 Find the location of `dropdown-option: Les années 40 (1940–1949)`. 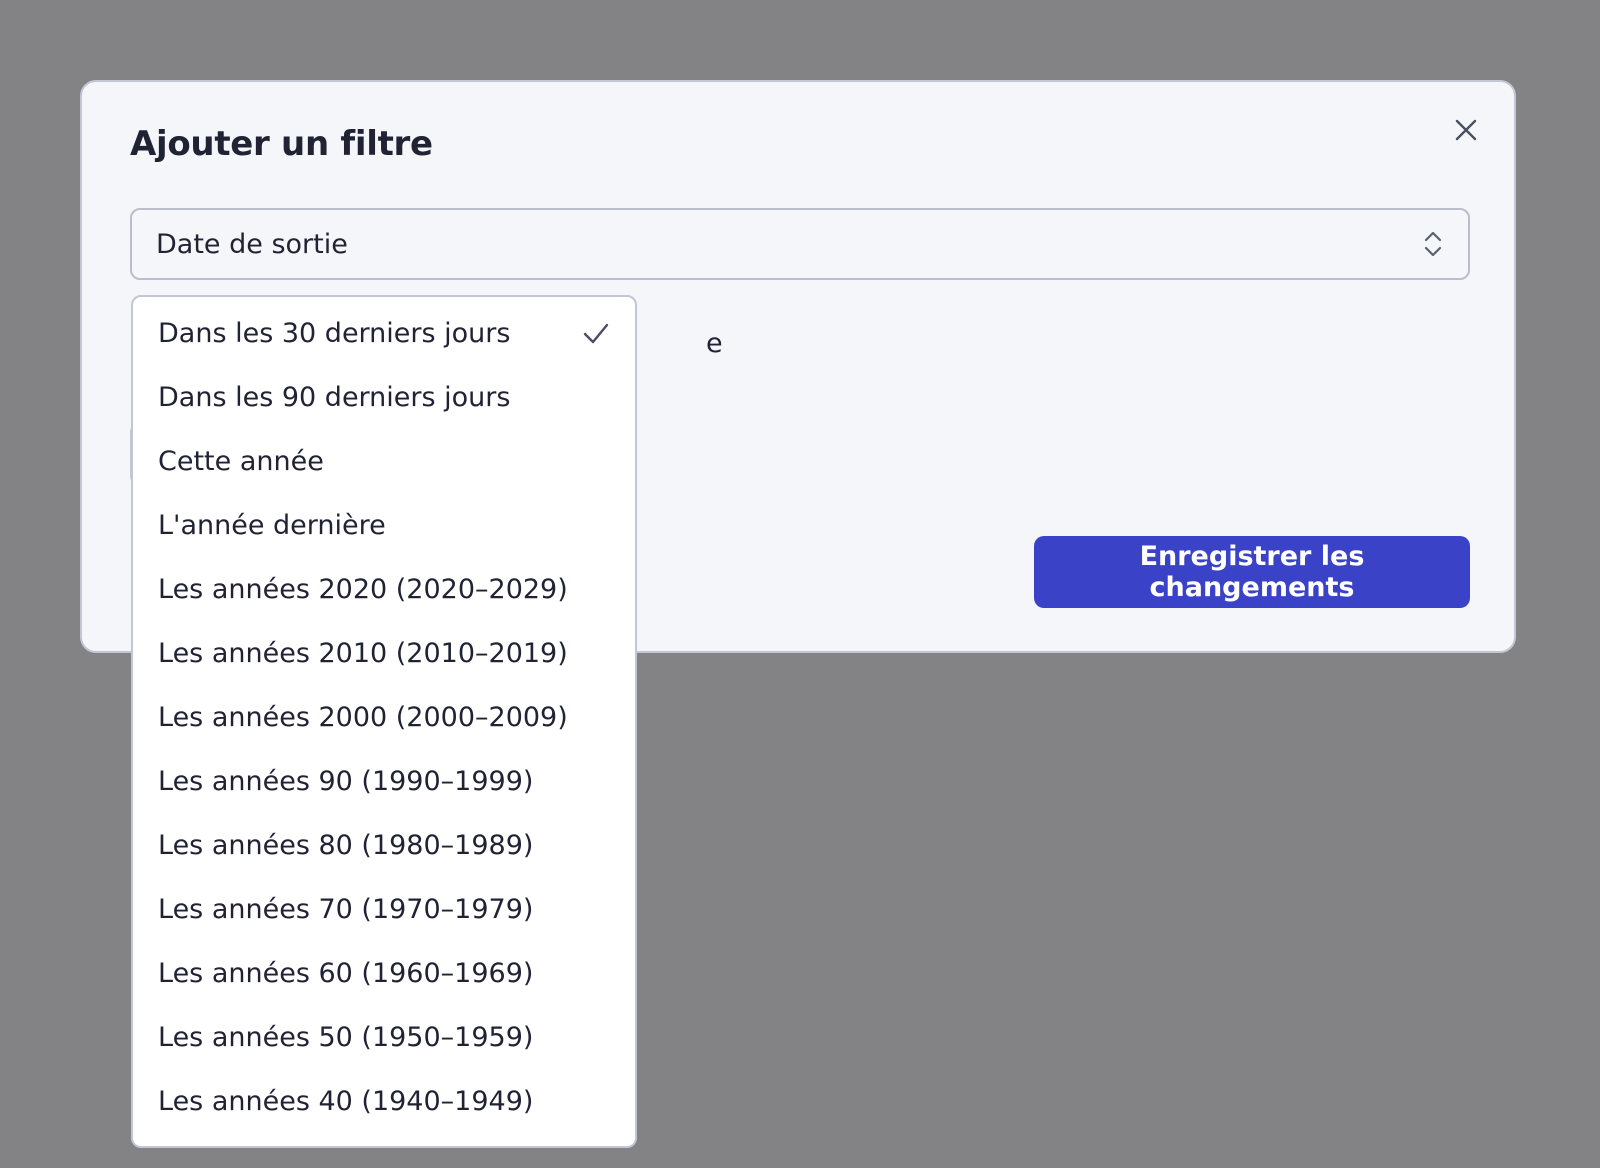

dropdown-option: Les années 40 (1940–1949) is located at coordinates (384, 1101).